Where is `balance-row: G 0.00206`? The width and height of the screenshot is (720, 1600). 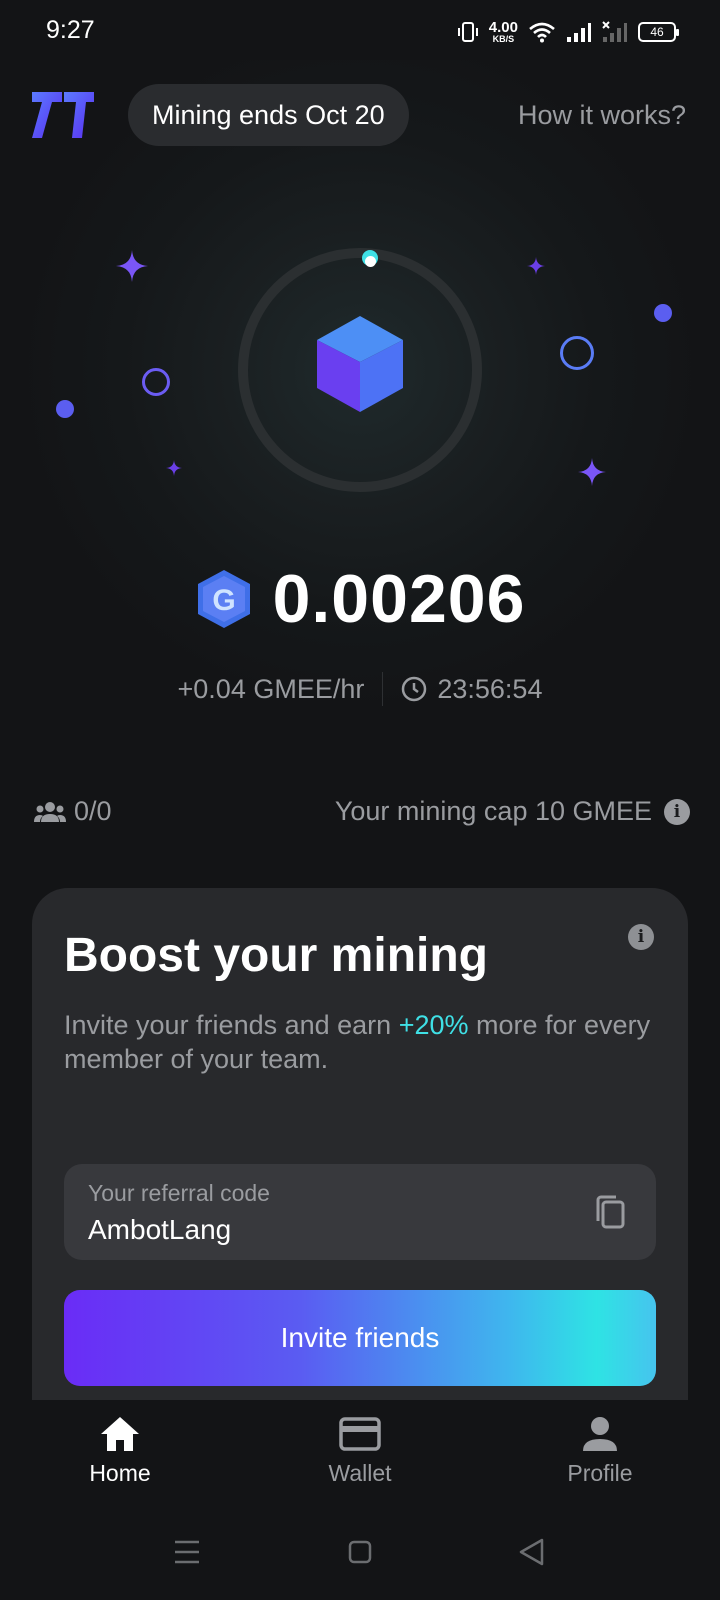 balance-row: G 0.00206 is located at coordinates (360, 599).